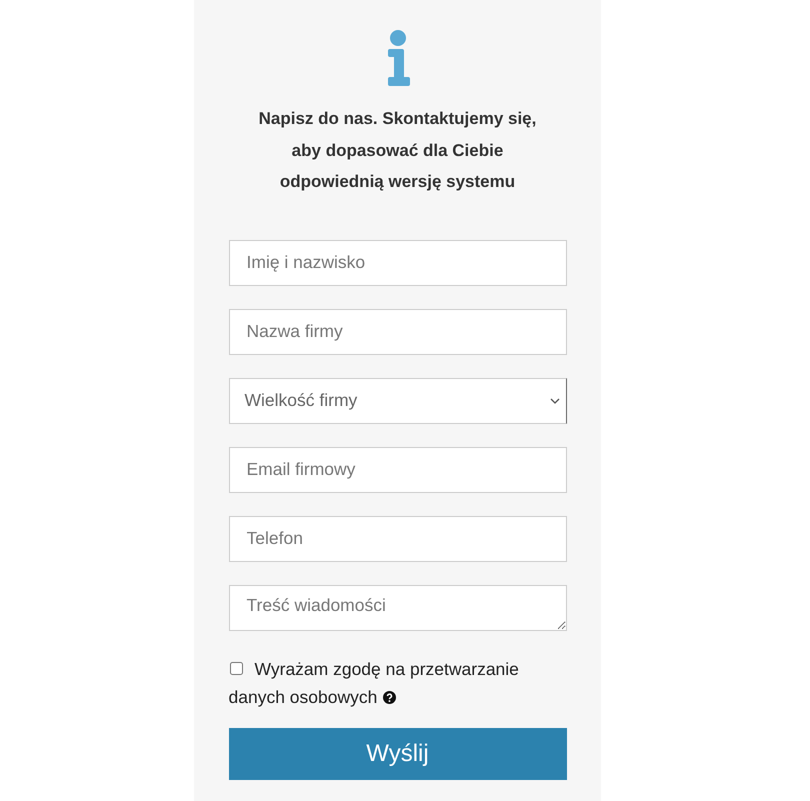 The height and width of the screenshot is (801, 810). What do you see at coordinates (389, 697) in the screenshot?
I see `help-icon` at bounding box center [389, 697].